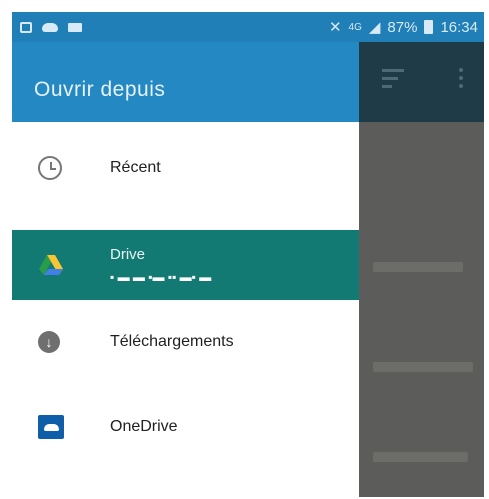  I want to click on notification-icons, so click(47, 27).